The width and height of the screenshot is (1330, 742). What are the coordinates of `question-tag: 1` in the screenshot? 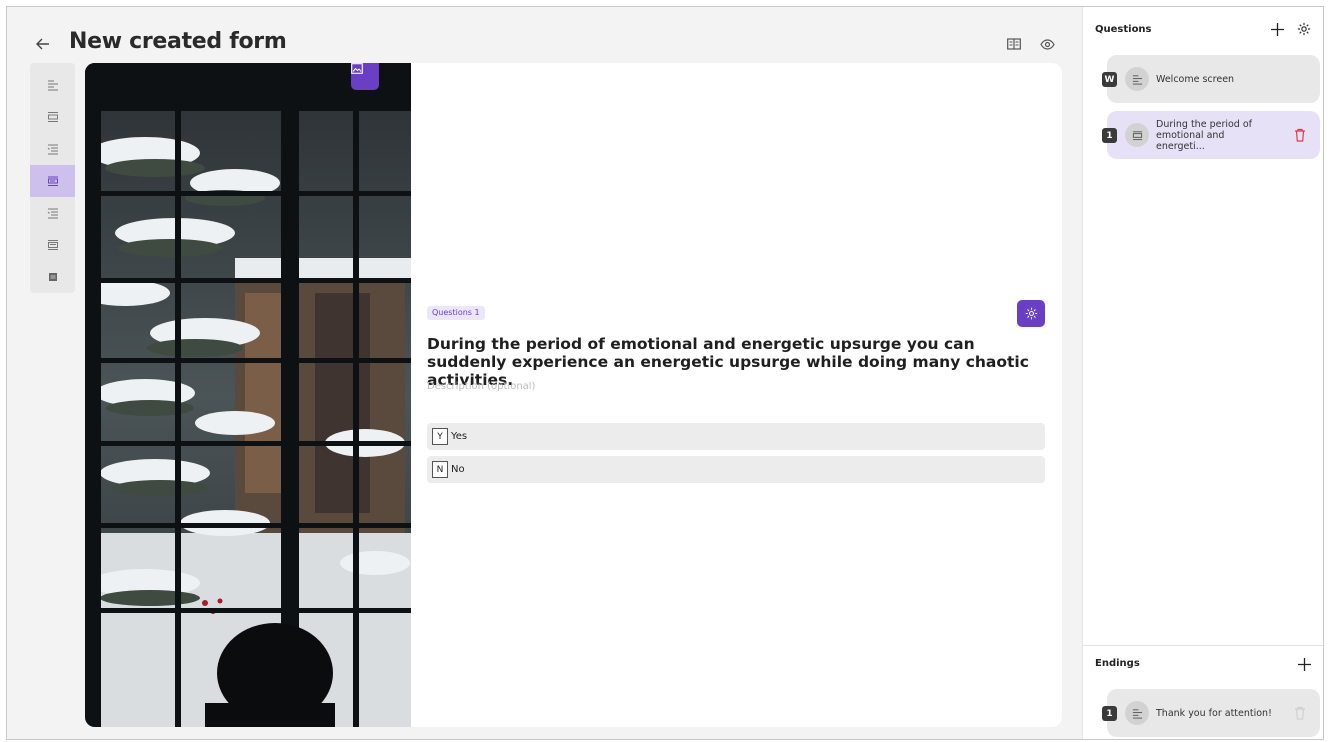 It's located at (1109, 135).